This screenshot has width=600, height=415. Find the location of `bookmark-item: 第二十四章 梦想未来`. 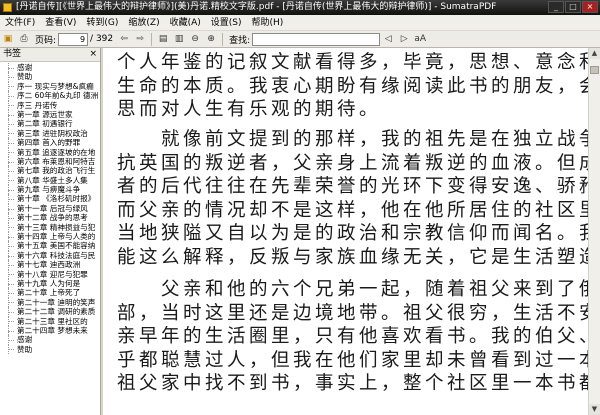

bookmark-item: 第二十四章 梦想未来 is located at coordinates (50, 330).